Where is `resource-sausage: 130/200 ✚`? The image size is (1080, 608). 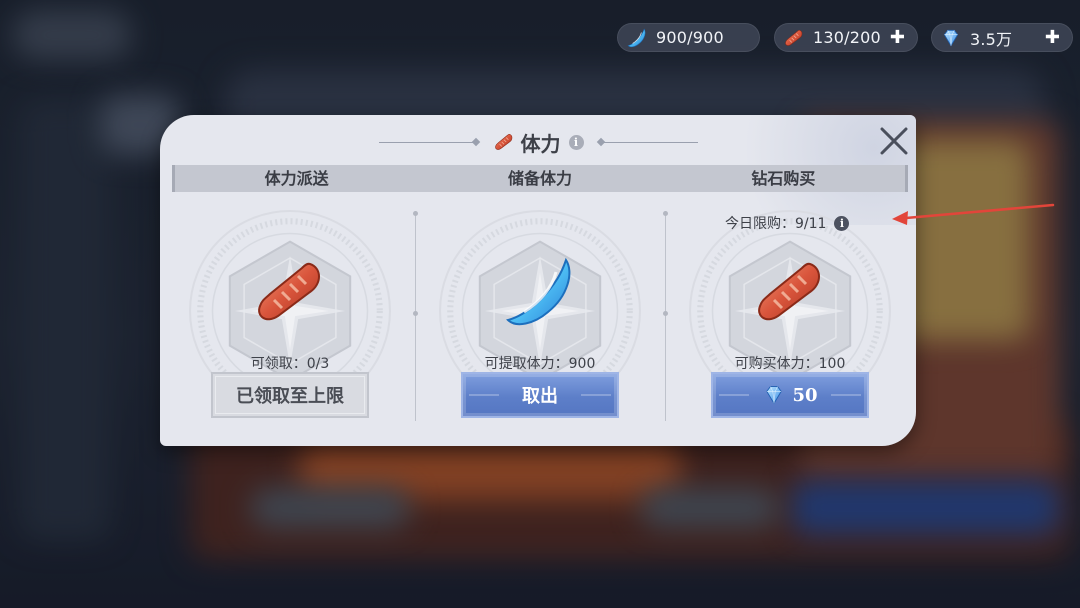 resource-sausage: 130/200 ✚ is located at coordinates (846, 37).